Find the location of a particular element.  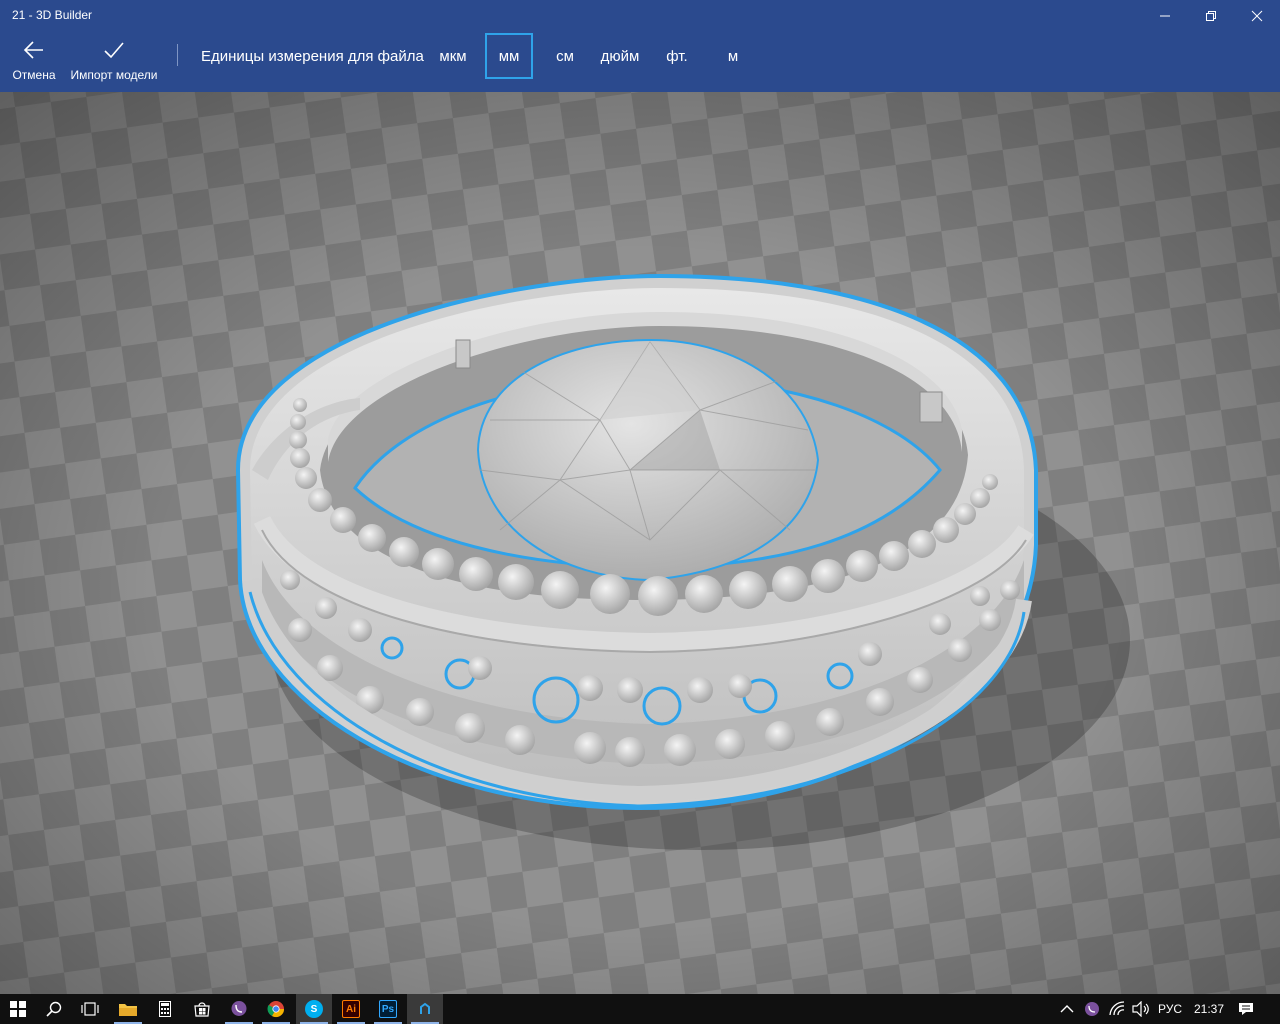

taskbar-store is located at coordinates (202, 1009).